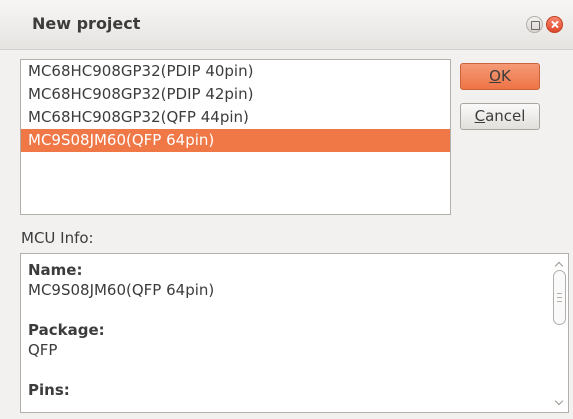 The width and height of the screenshot is (573, 419). Describe the element at coordinates (559, 333) in the screenshot. I see `vertical-scrollbar` at that location.